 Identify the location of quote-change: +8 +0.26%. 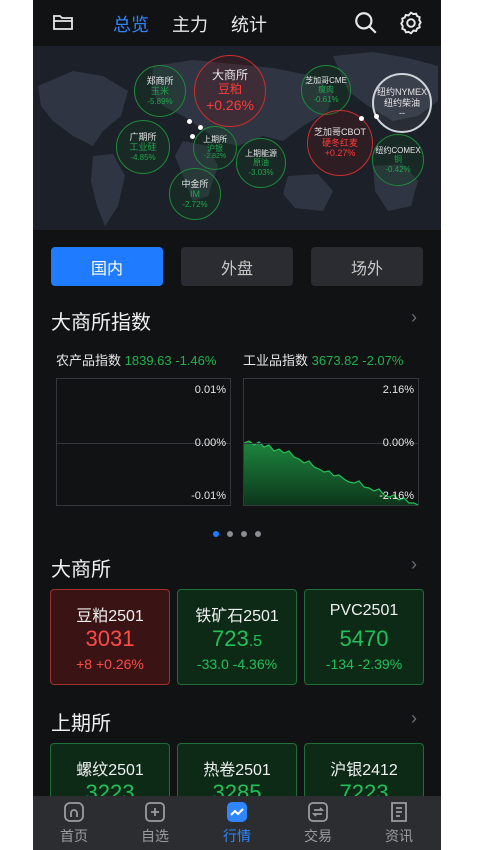
(110, 664).